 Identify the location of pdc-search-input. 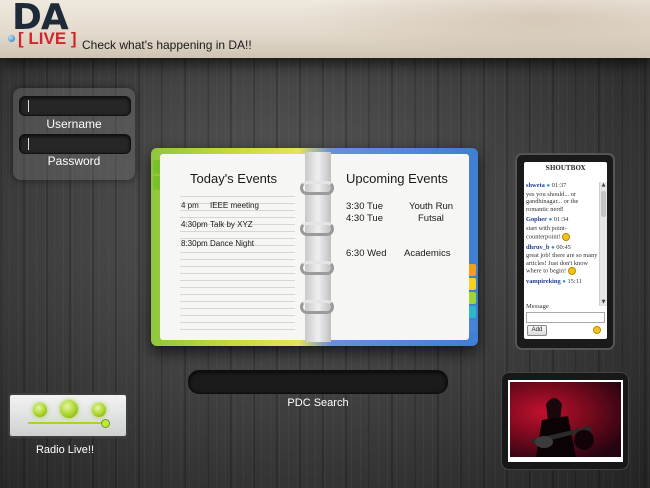
(318, 382).